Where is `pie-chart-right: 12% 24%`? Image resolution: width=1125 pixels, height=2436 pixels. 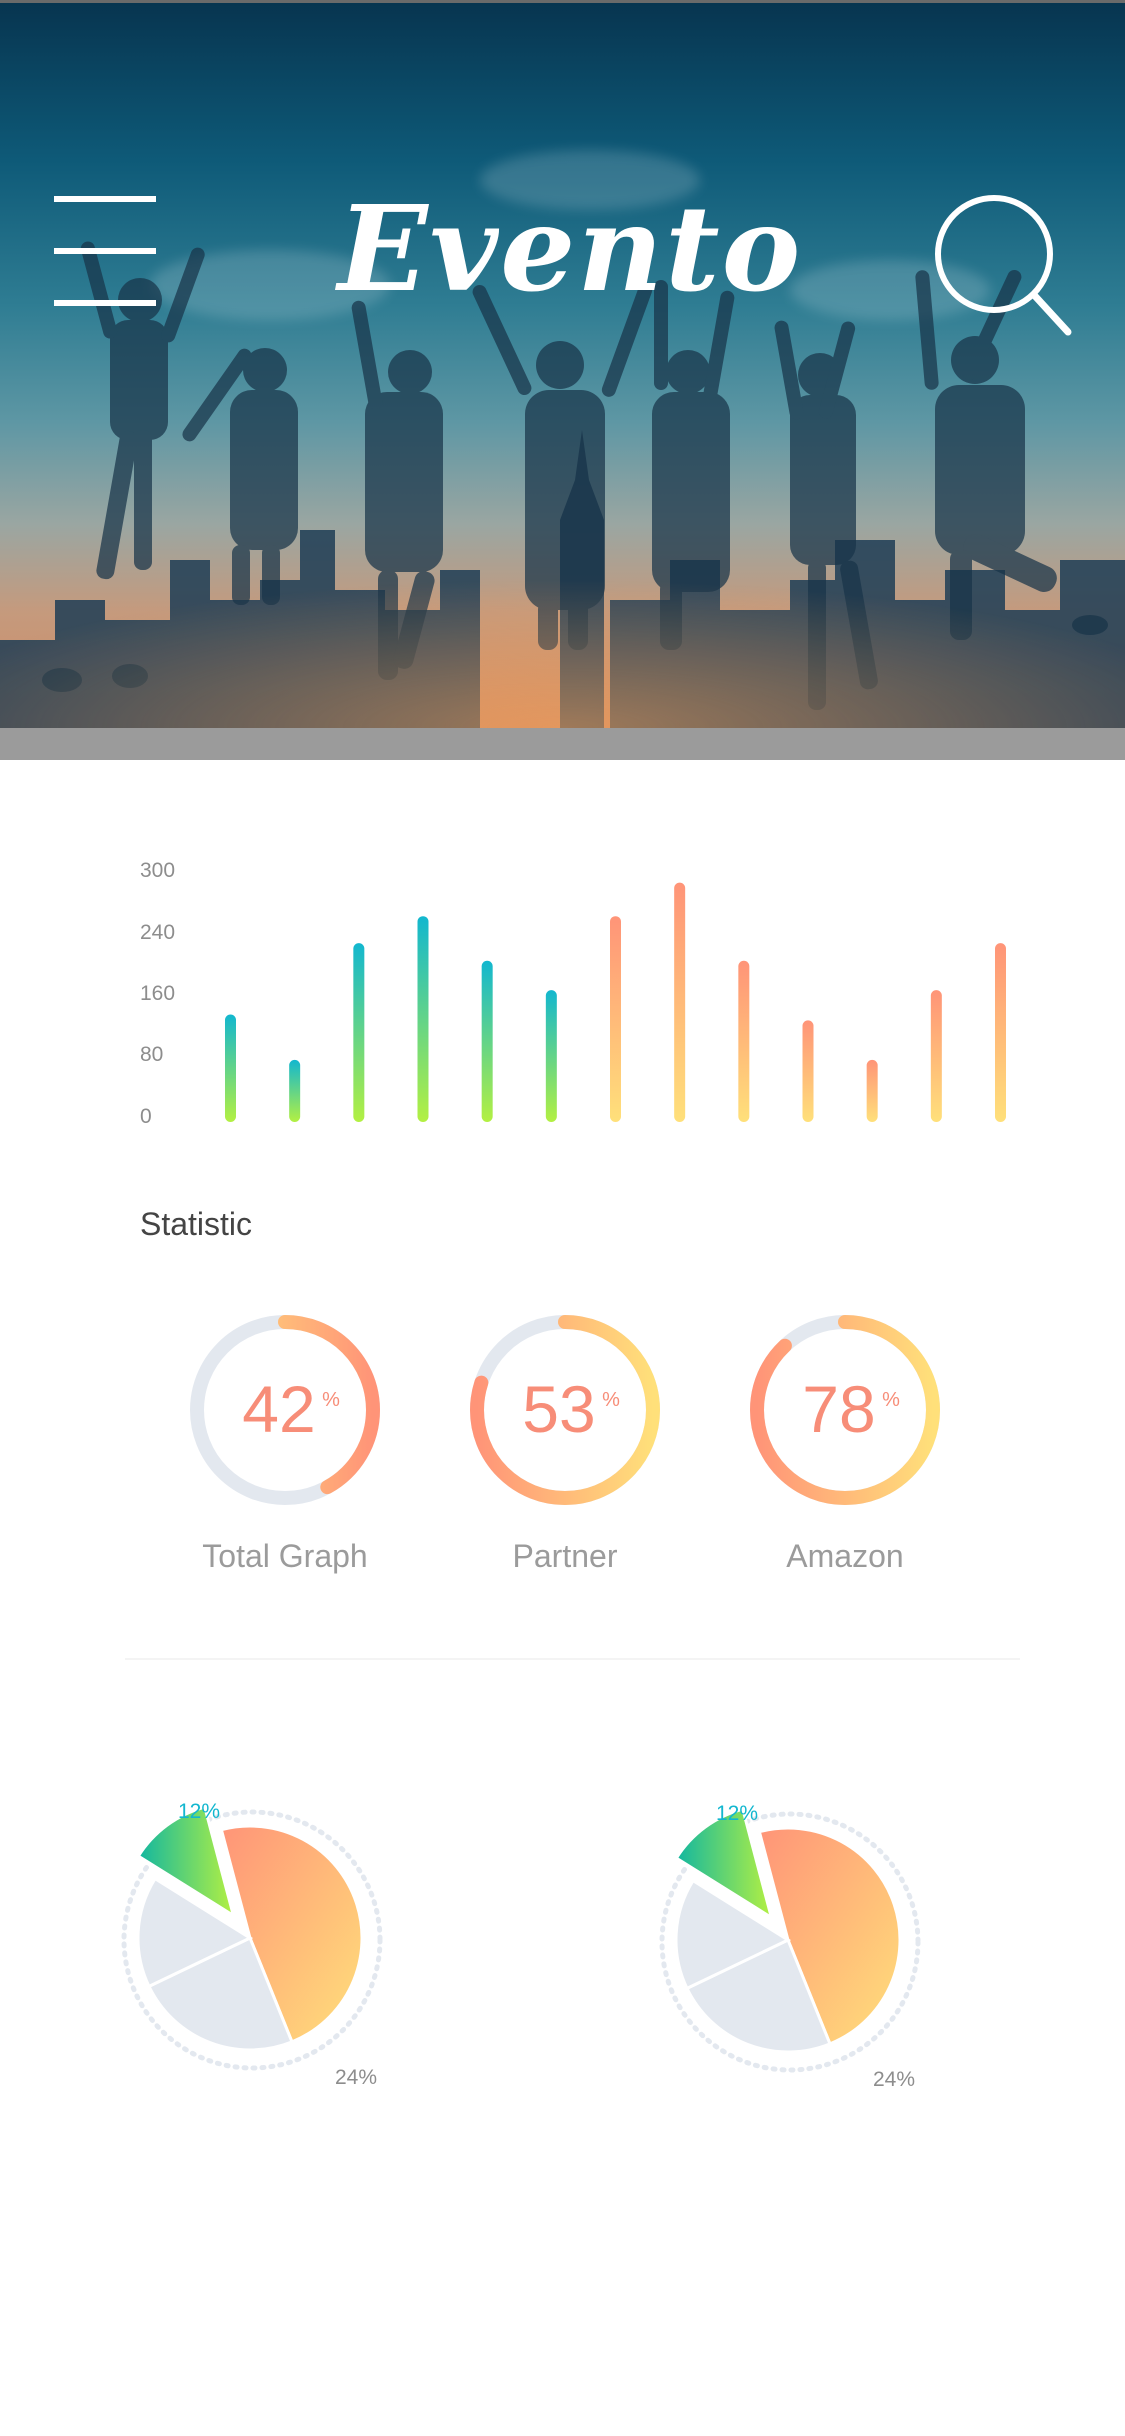
pie-chart-right: 12% 24% is located at coordinates (790, 1946).